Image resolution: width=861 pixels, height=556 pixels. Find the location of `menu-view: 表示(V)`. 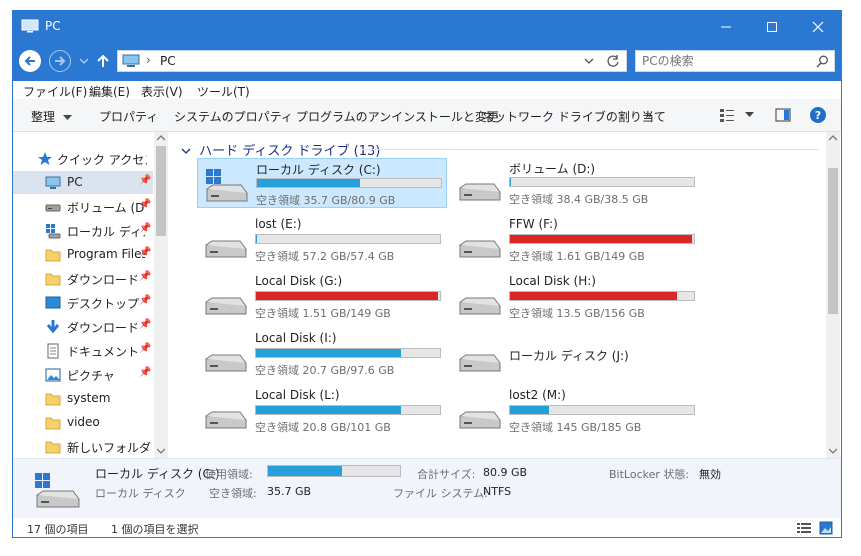

menu-view: 表示(V) is located at coordinates (162, 91).